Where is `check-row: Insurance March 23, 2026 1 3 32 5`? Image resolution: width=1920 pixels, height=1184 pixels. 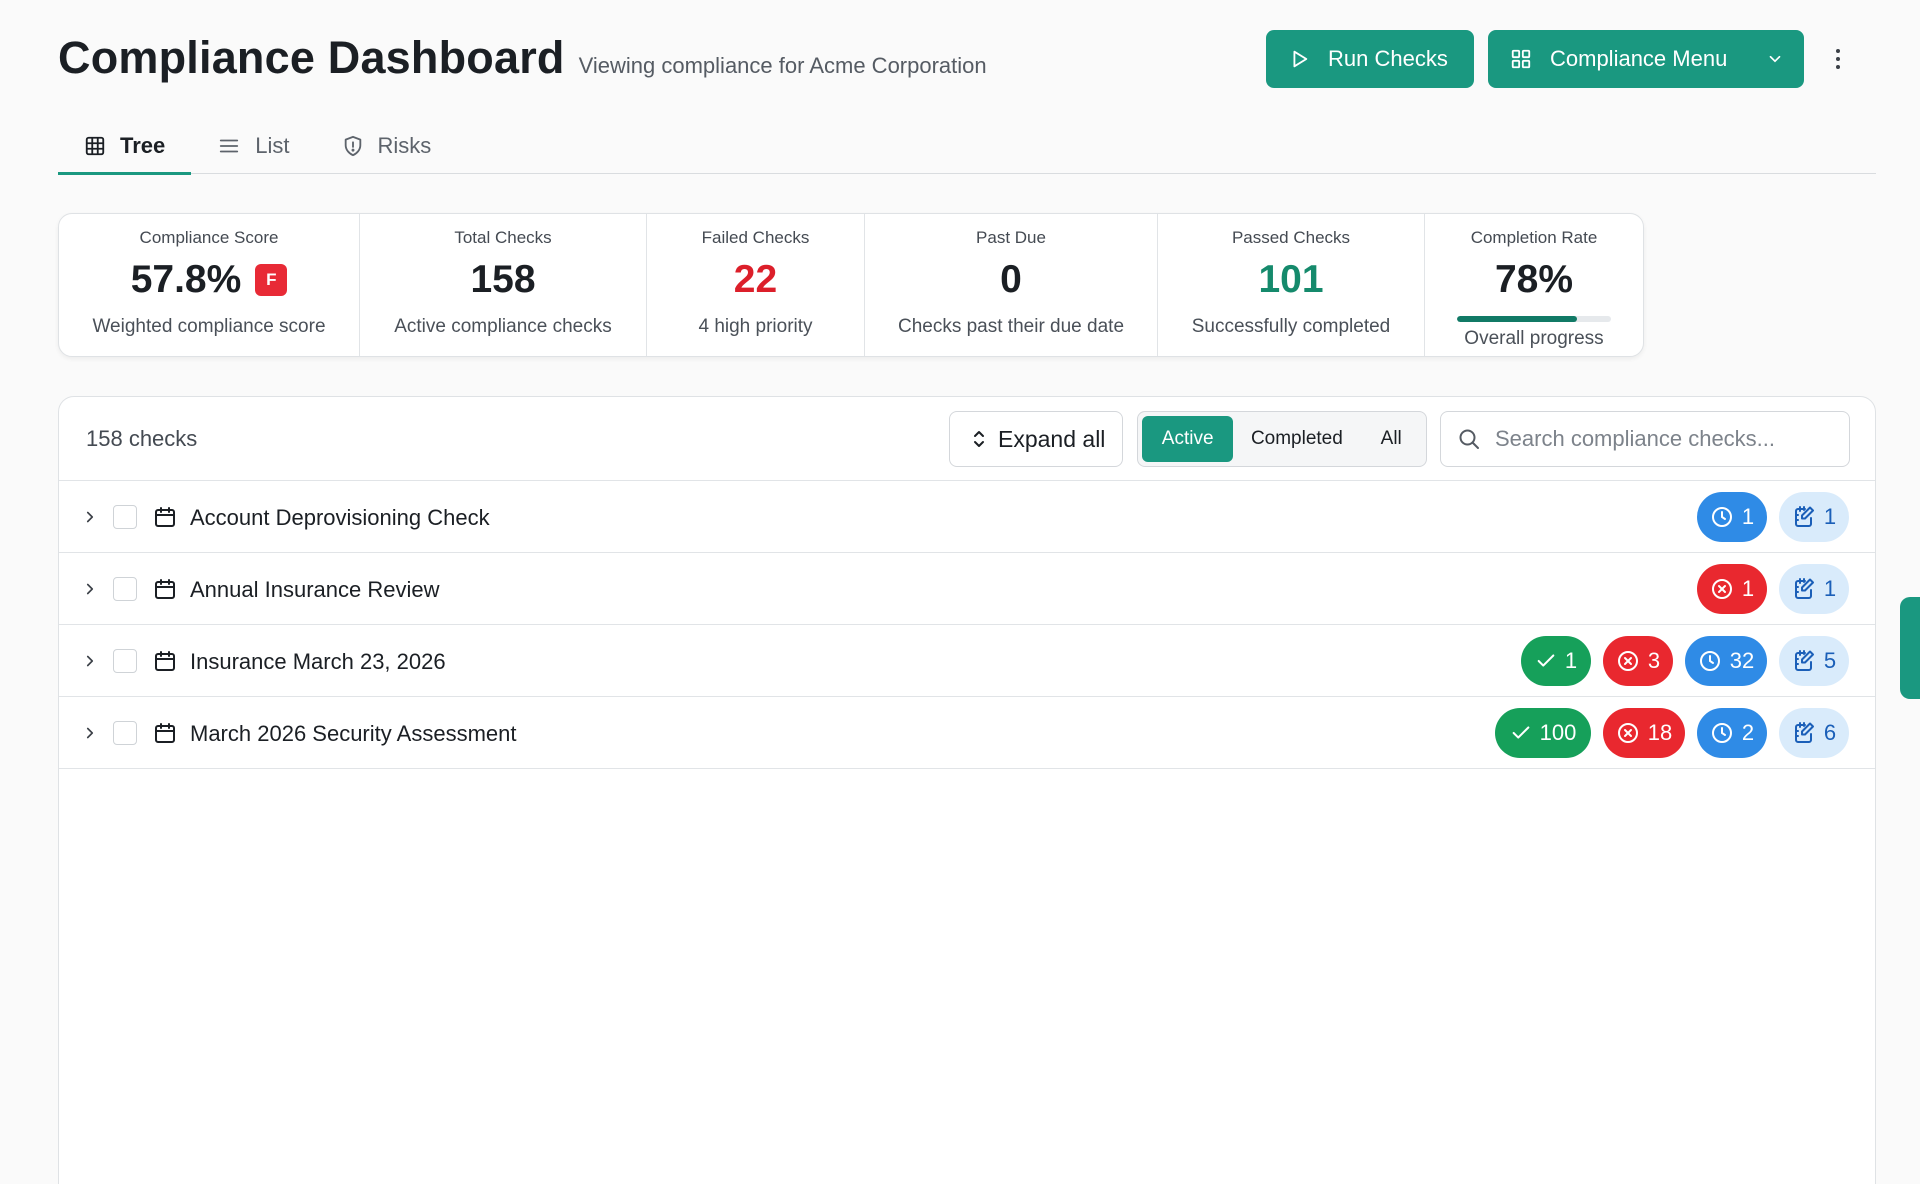 check-row: Insurance March 23, 2026 1 3 32 5 is located at coordinates (967, 661).